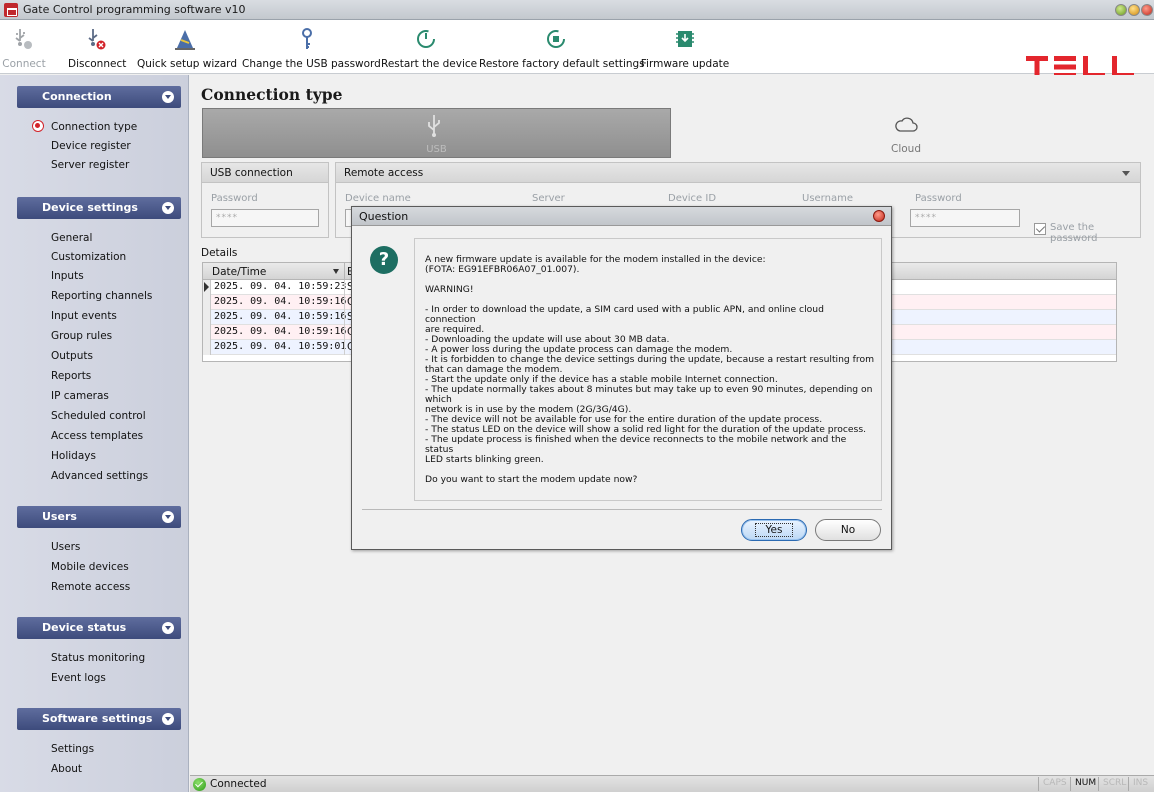 The height and width of the screenshot is (792, 1154). What do you see at coordinates (101, 296) in the screenshot?
I see `sidebar-item-reporting-channels: Reporting channels` at bounding box center [101, 296].